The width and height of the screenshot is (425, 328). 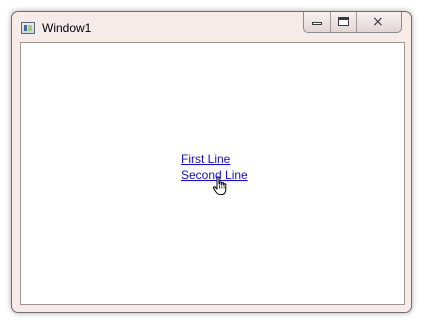 I want to click on minimize-button, so click(x=317, y=22).